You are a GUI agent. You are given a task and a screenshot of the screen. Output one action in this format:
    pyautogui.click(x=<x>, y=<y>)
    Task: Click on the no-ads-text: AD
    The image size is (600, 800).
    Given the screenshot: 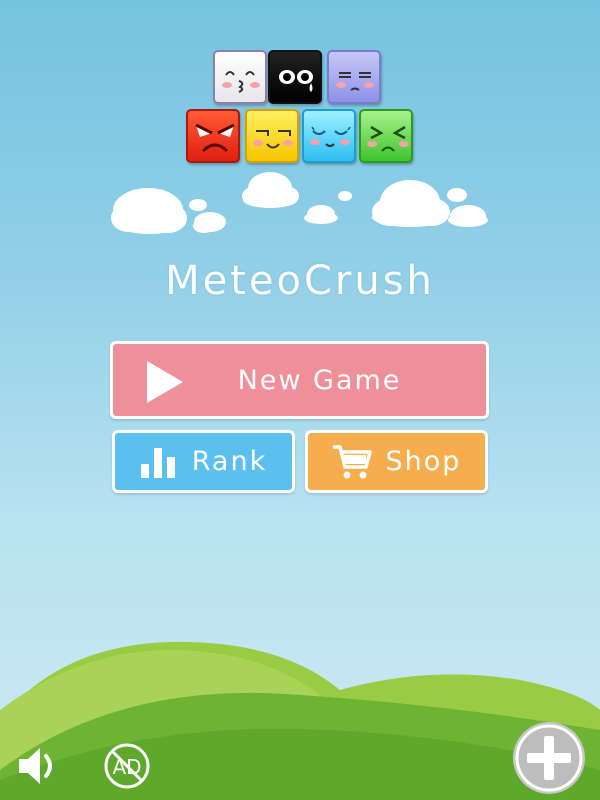 What is the action you would take?
    pyautogui.click(x=126, y=767)
    